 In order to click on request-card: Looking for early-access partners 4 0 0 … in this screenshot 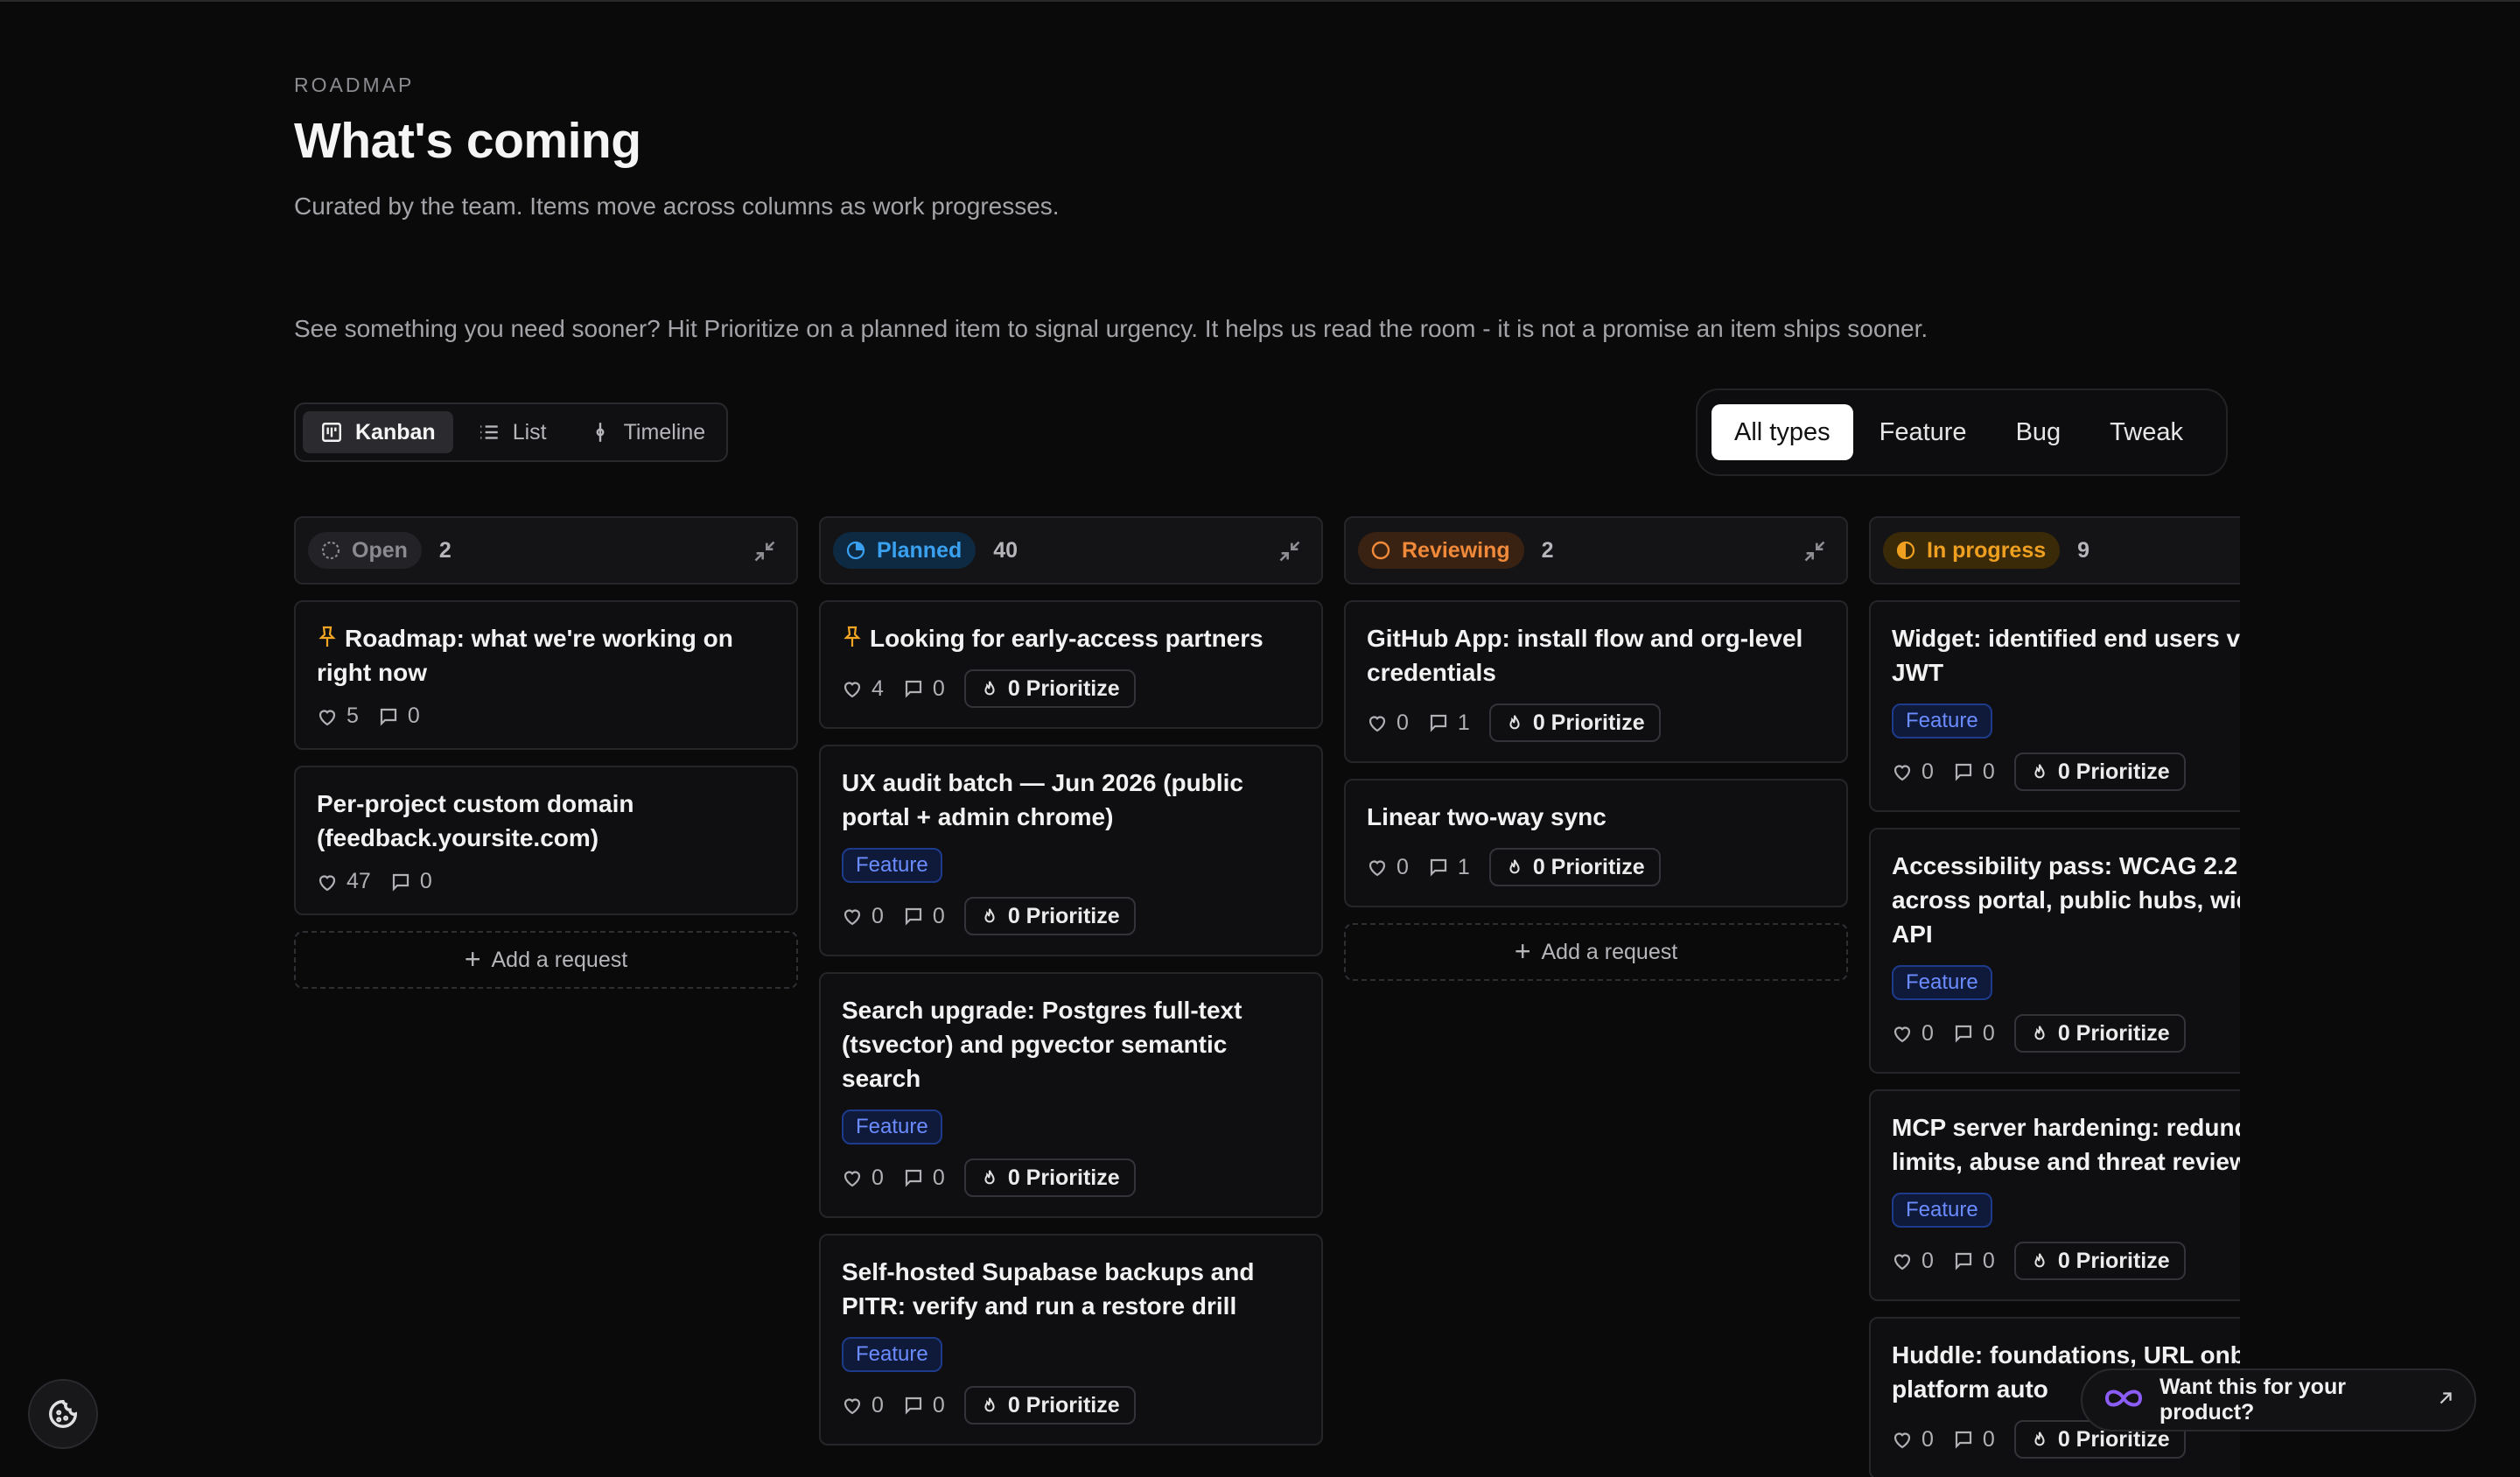, I will do `click(1071, 664)`.